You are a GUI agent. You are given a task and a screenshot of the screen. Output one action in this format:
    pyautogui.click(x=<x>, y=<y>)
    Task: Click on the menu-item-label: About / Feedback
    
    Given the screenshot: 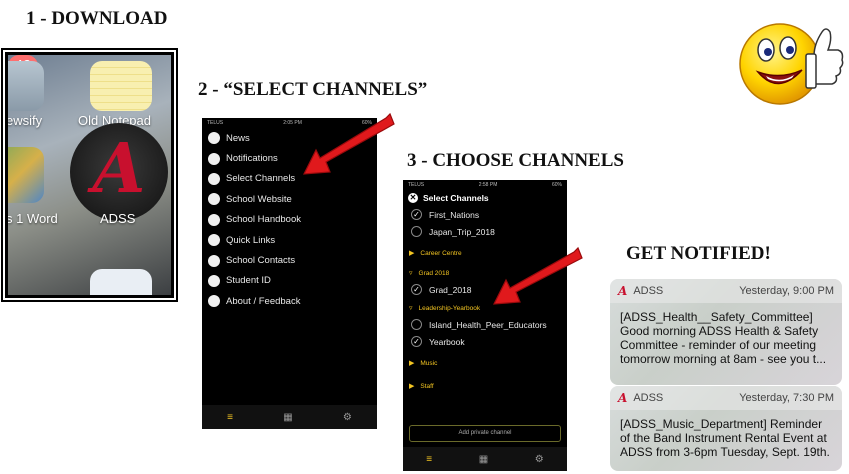 What is the action you would take?
    pyautogui.click(x=263, y=301)
    